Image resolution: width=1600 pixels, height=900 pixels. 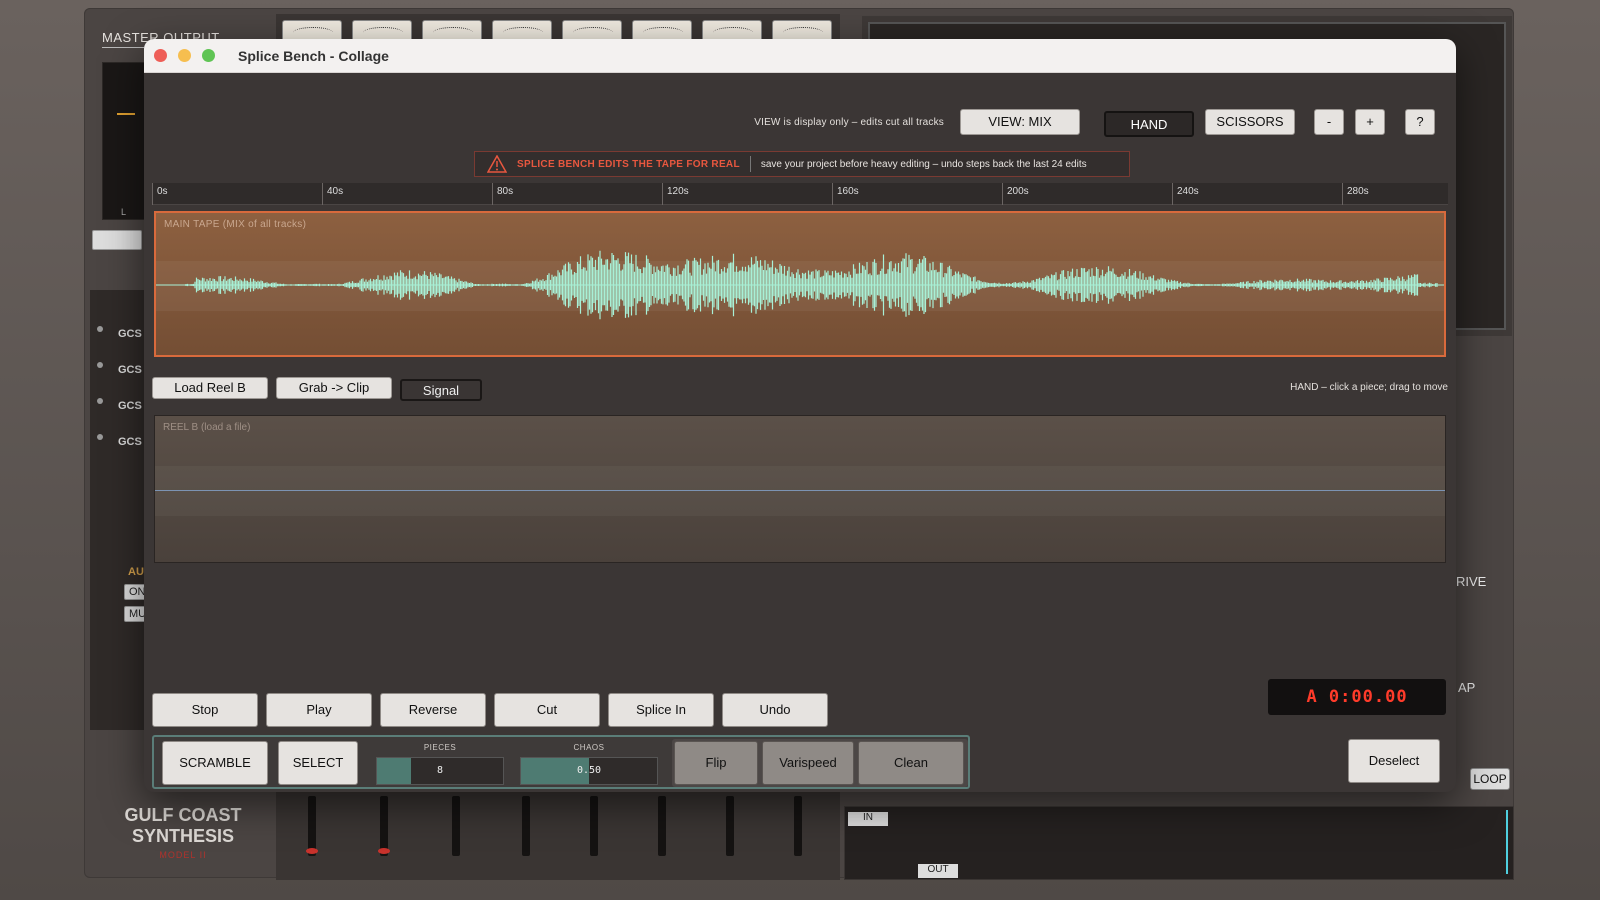 I want to click on ruler-tick: 0s, so click(x=160, y=194).